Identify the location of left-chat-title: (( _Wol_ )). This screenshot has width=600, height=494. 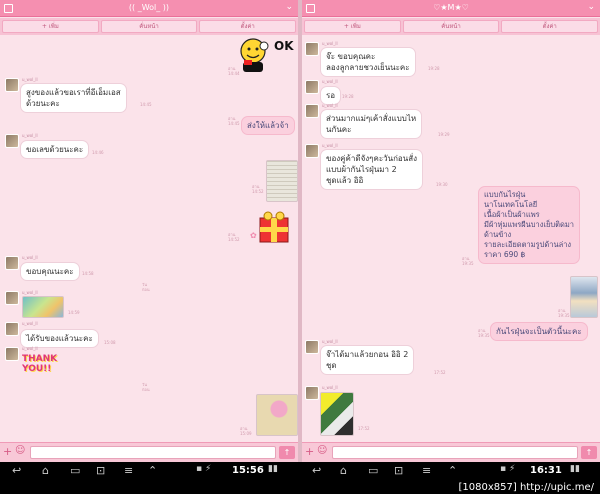
(149, 7).